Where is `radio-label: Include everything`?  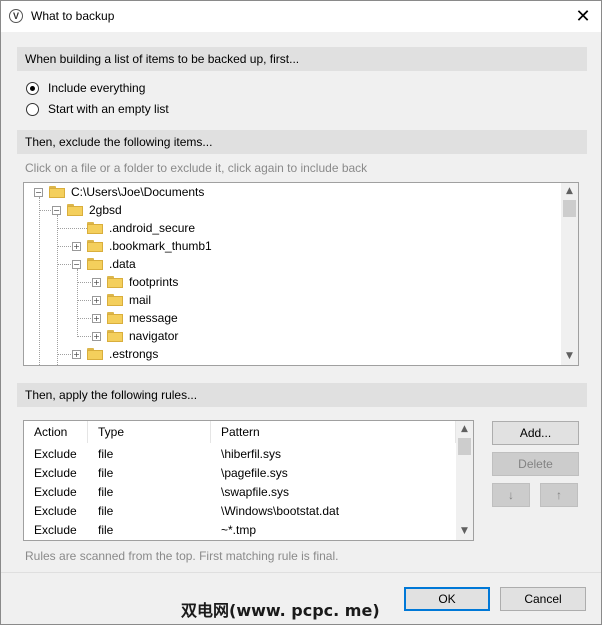
radio-label: Include everything is located at coordinates (97, 88).